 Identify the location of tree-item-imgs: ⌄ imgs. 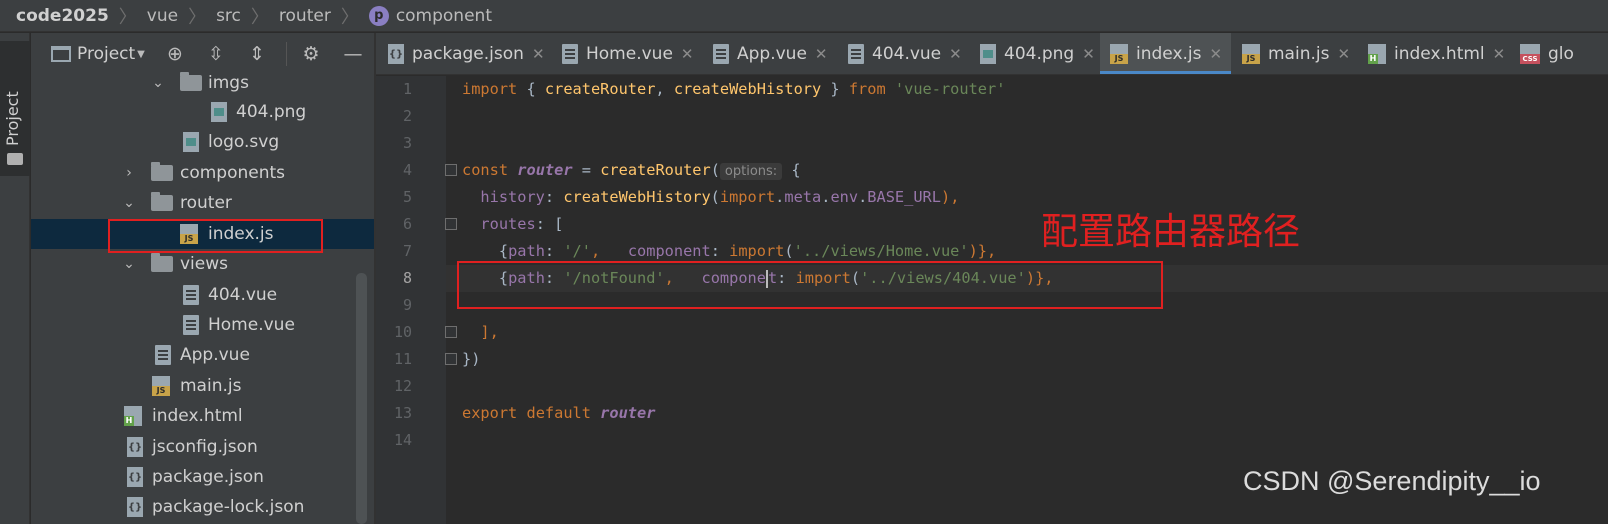
(202, 83).